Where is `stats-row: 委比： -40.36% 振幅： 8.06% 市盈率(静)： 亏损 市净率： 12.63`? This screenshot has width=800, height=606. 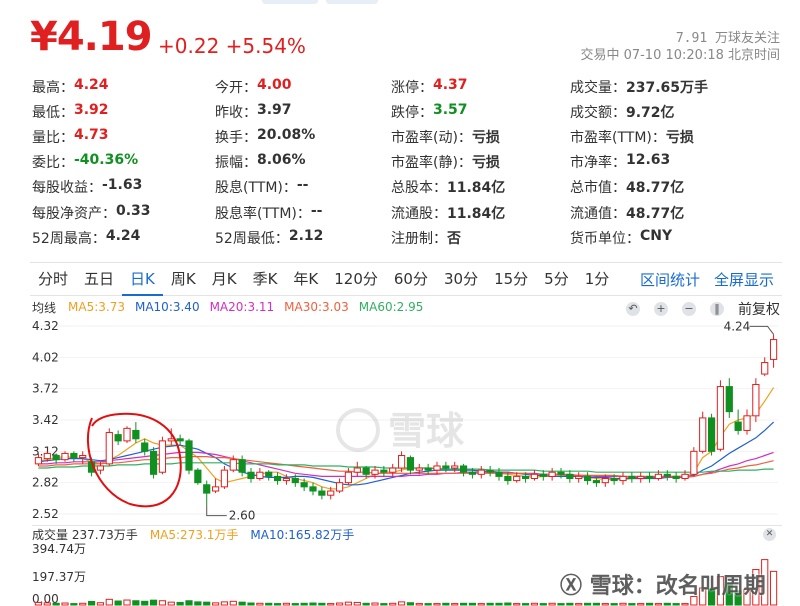 stats-row: 委比： -40.36% 振幅： 8.06% 市盈率(静)： 亏损 市净率： 12.63 is located at coordinates (412, 162).